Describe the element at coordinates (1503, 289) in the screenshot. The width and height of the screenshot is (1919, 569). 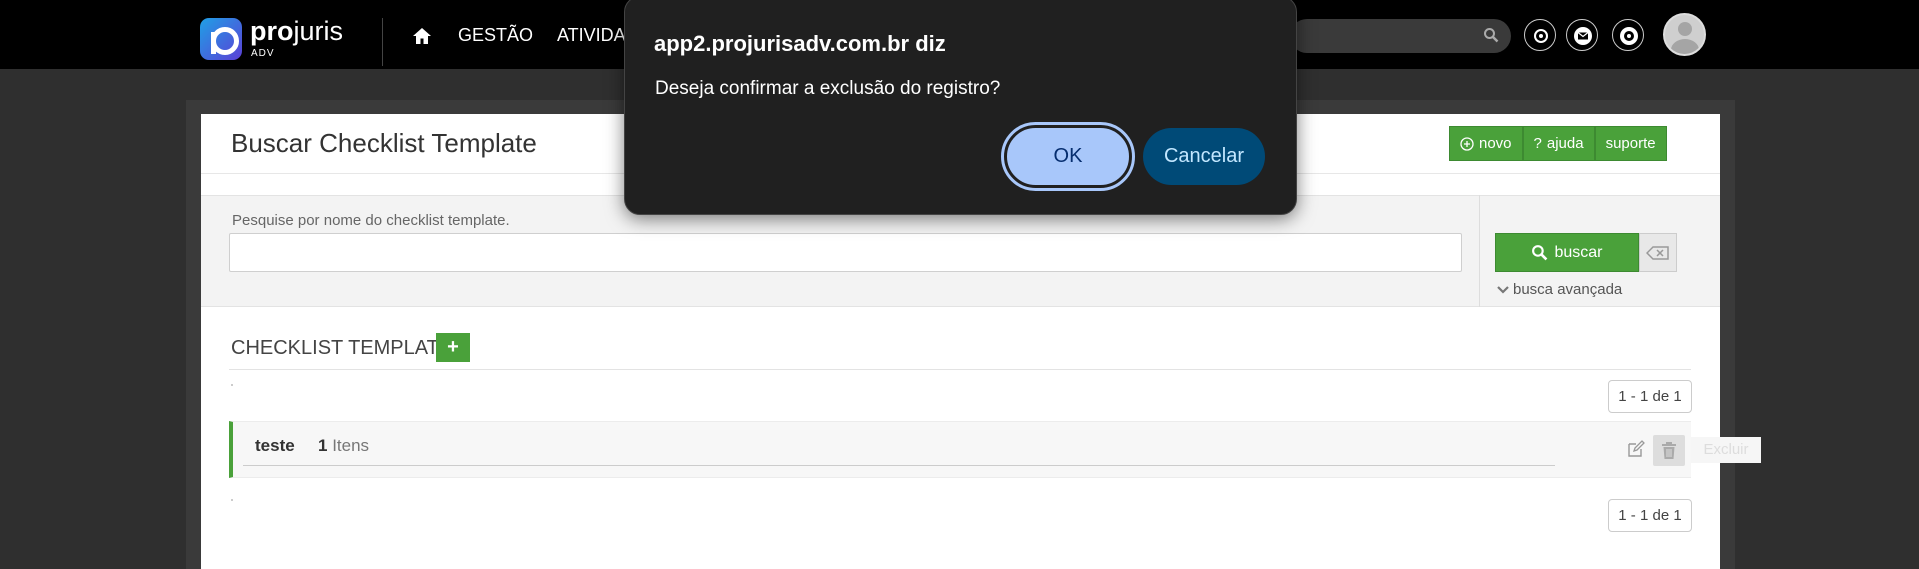
I see `chevron-down-icon` at that location.